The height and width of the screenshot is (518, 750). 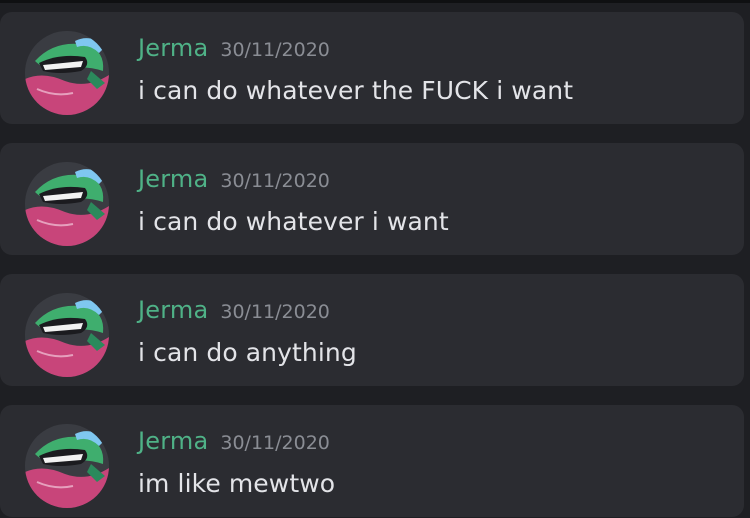 I want to click on message-text: i can do whatever i want, so click(x=293, y=221).